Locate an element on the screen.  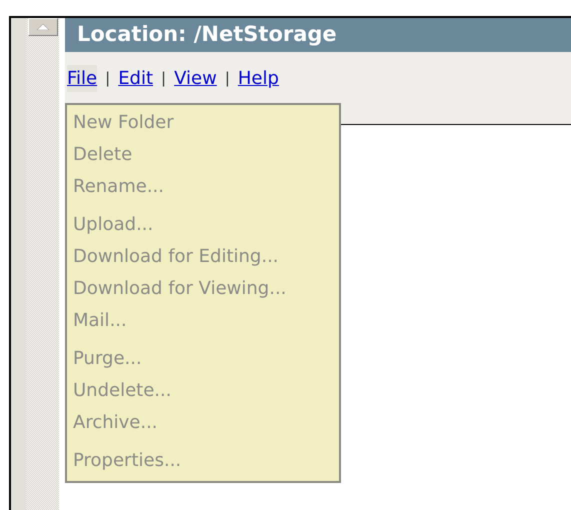
menu-link: Help is located at coordinates (258, 78).